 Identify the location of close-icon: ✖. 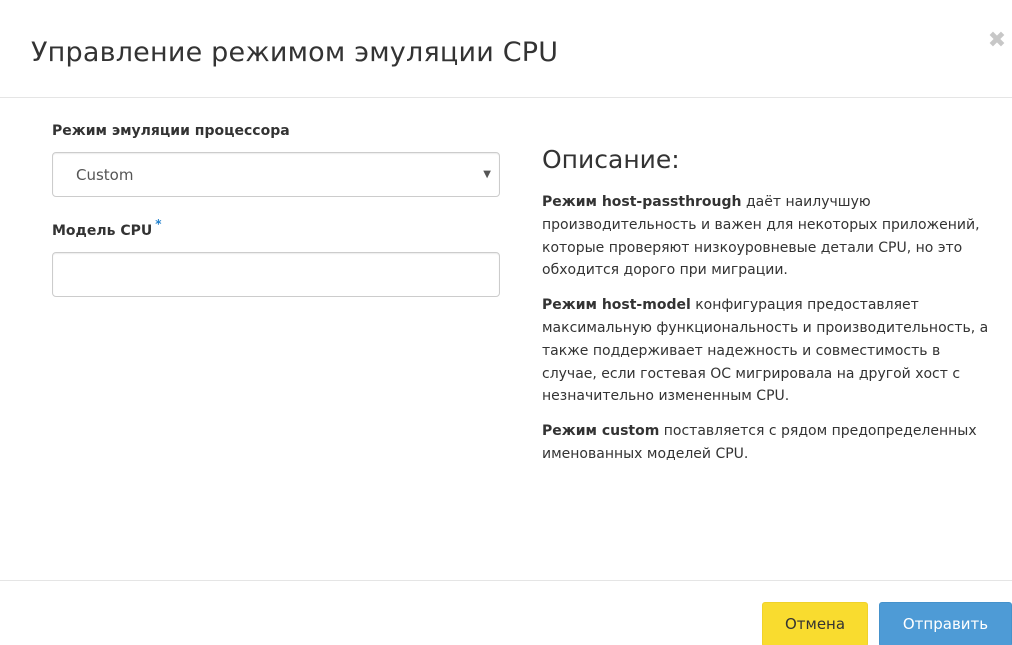
(997, 41).